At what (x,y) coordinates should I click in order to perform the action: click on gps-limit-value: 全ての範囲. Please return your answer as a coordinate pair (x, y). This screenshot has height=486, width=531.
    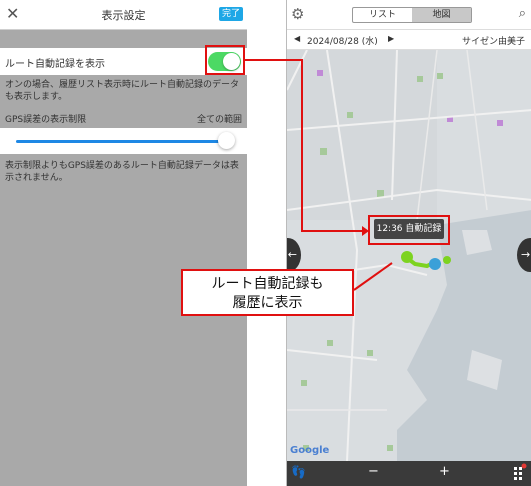
    Looking at the image, I should click on (219, 120).